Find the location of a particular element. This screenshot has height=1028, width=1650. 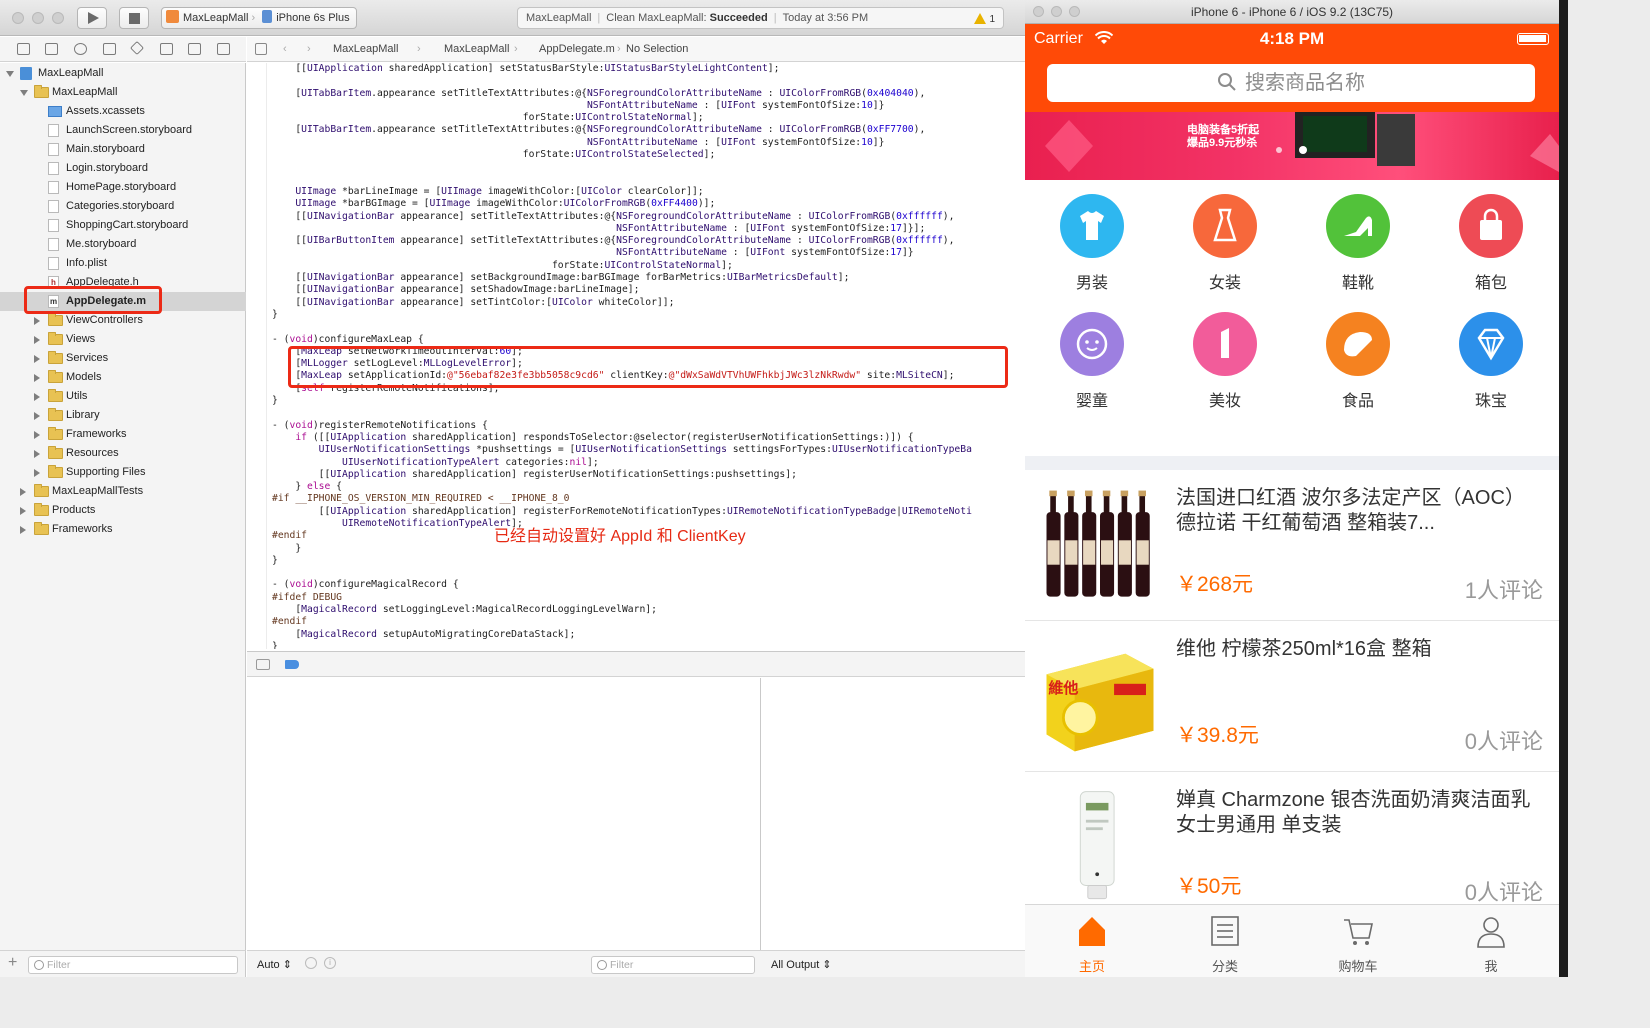

navigator-item: Login.storyboard is located at coordinates (123, 168).